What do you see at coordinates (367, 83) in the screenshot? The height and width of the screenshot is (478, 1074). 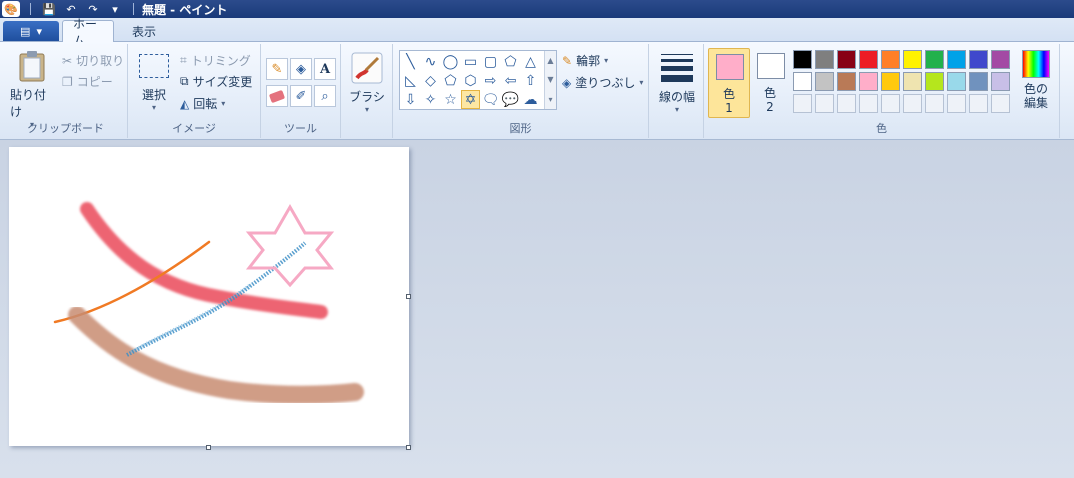 I see `brushes-button: ブラシ ▾` at bounding box center [367, 83].